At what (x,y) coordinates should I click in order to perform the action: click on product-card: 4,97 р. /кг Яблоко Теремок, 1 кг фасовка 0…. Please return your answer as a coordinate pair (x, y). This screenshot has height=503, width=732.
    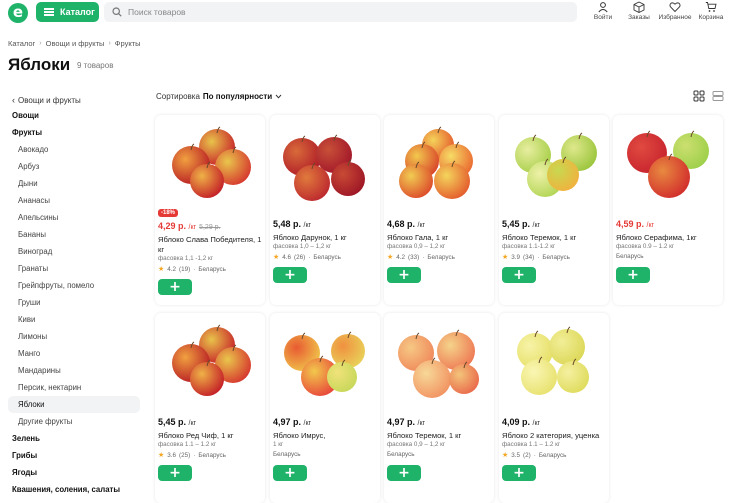
    Looking at the image, I should click on (439, 408).